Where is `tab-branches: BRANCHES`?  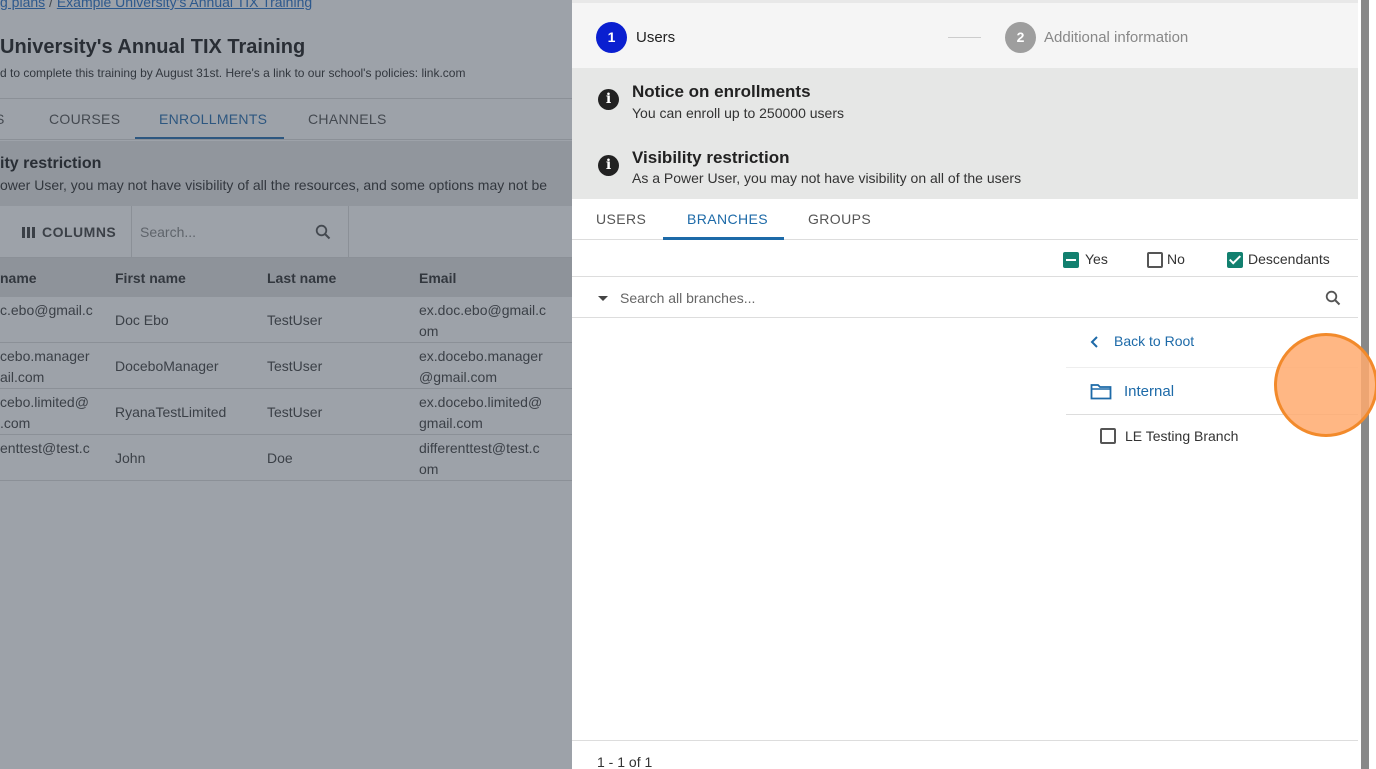
tab-branches: BRANCHES is located at coordinates (727, 219).